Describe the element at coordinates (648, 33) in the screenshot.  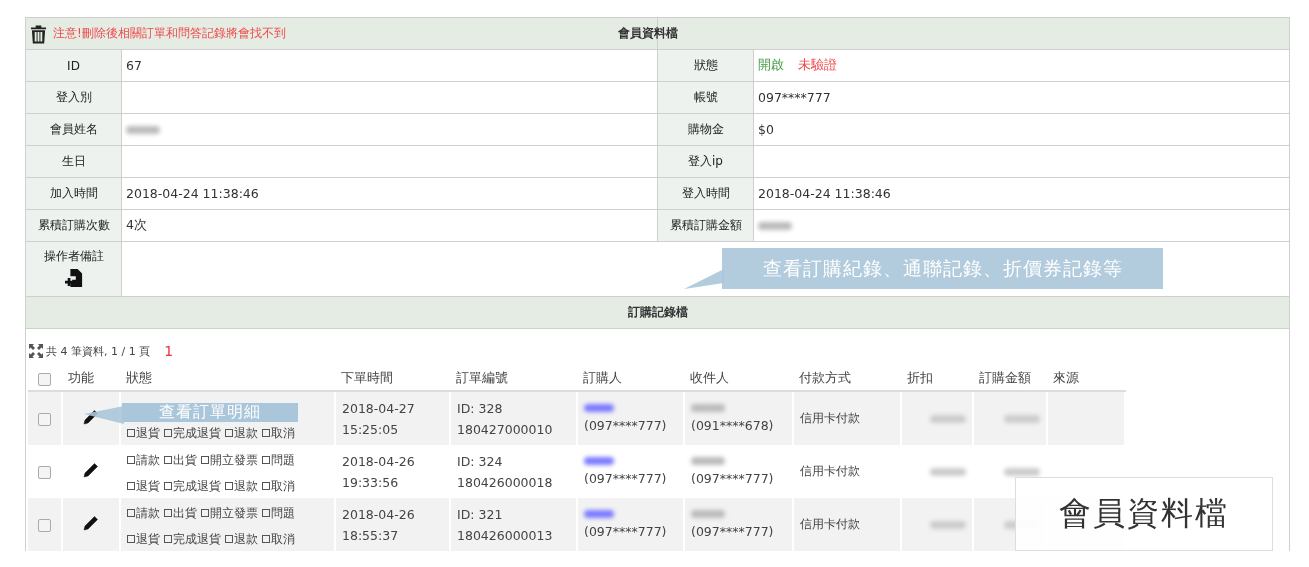
I see `section-title: 會員資料檔` at that location.